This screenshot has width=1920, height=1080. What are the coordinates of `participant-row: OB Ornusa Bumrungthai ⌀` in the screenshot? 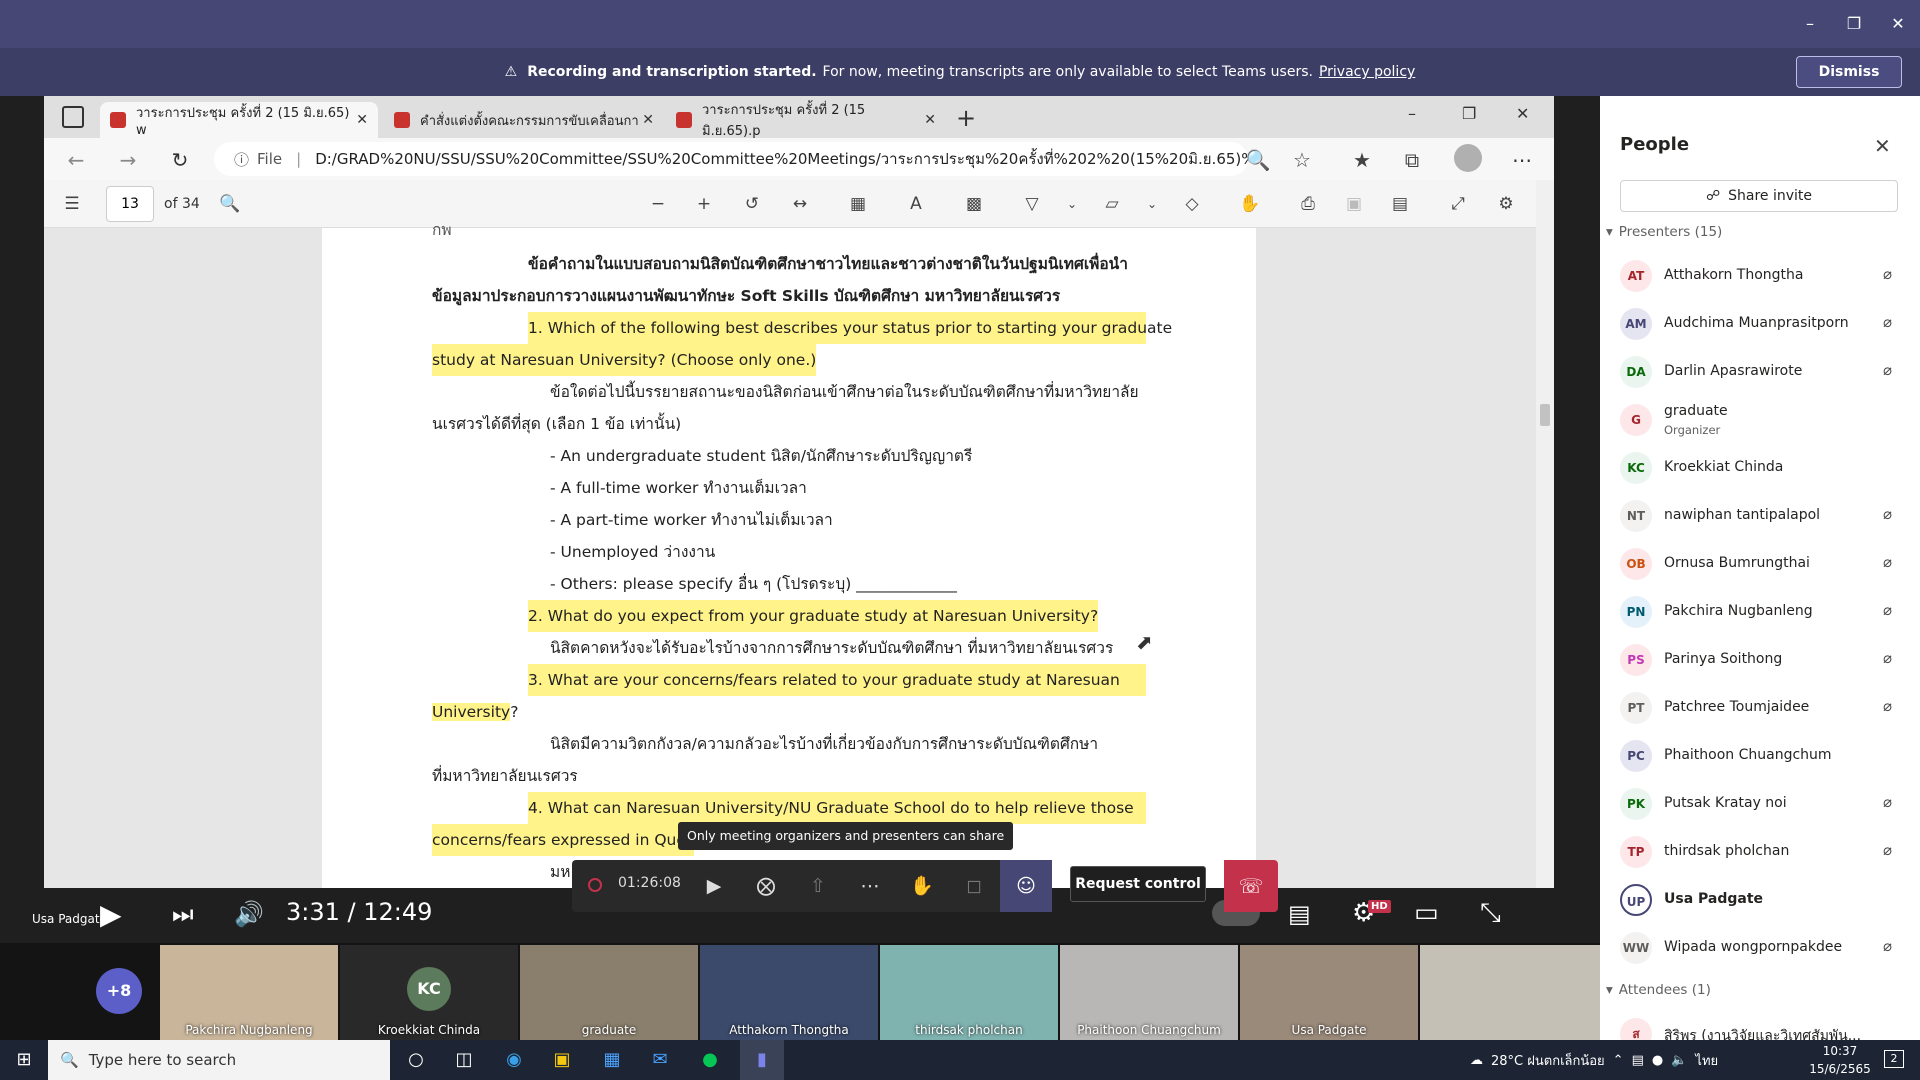 It's located at (1760, 564).